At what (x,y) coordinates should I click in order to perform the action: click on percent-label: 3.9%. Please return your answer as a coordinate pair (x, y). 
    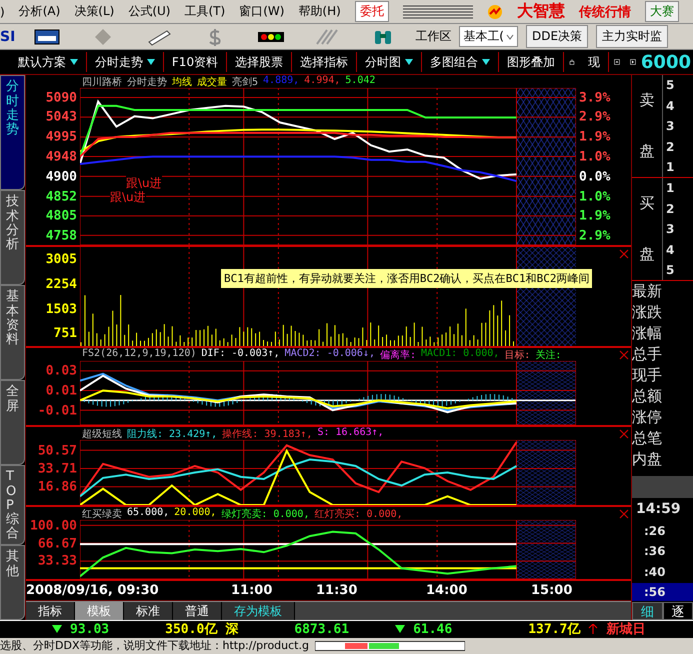
    Looking at the image, I should click on (594, 98).